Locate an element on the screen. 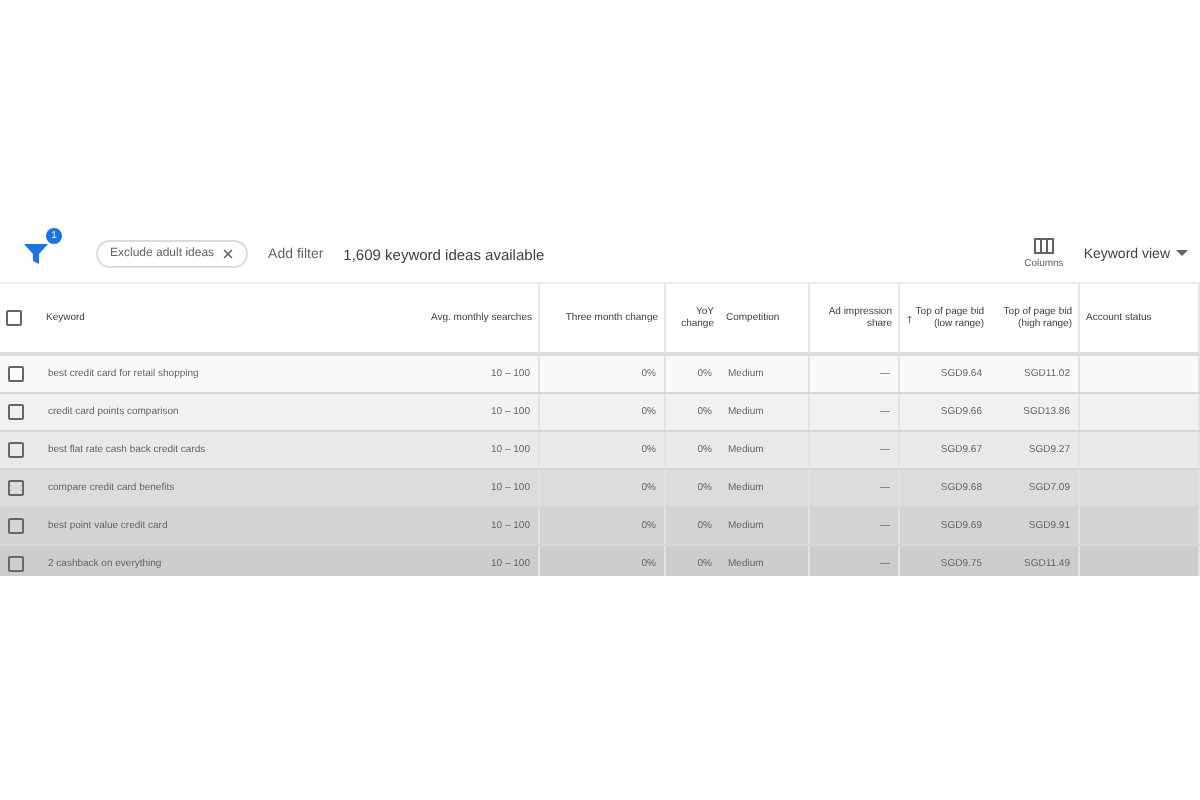  caret-icon is located at coordinates (1182, 254).